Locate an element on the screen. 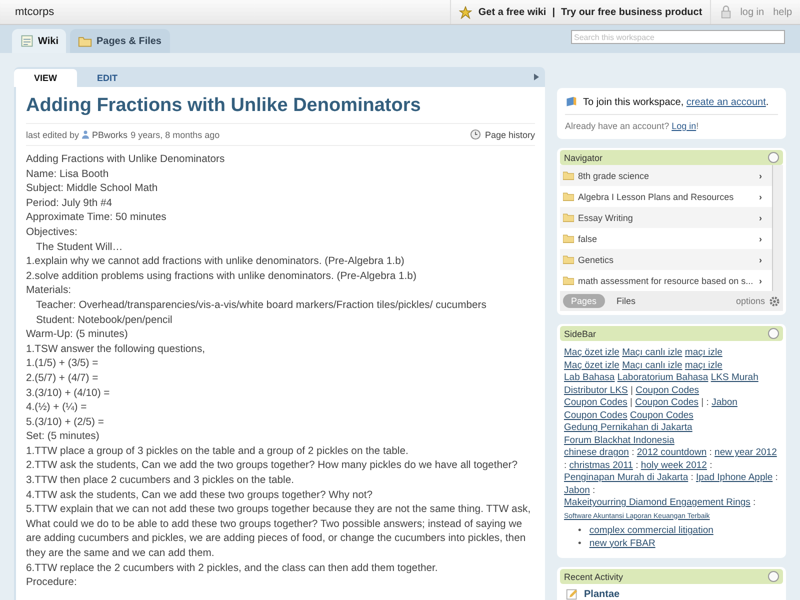 Image resolution: width=800 pixels, height=600 pixels. scrollbar is located at coordinates (777, 228).